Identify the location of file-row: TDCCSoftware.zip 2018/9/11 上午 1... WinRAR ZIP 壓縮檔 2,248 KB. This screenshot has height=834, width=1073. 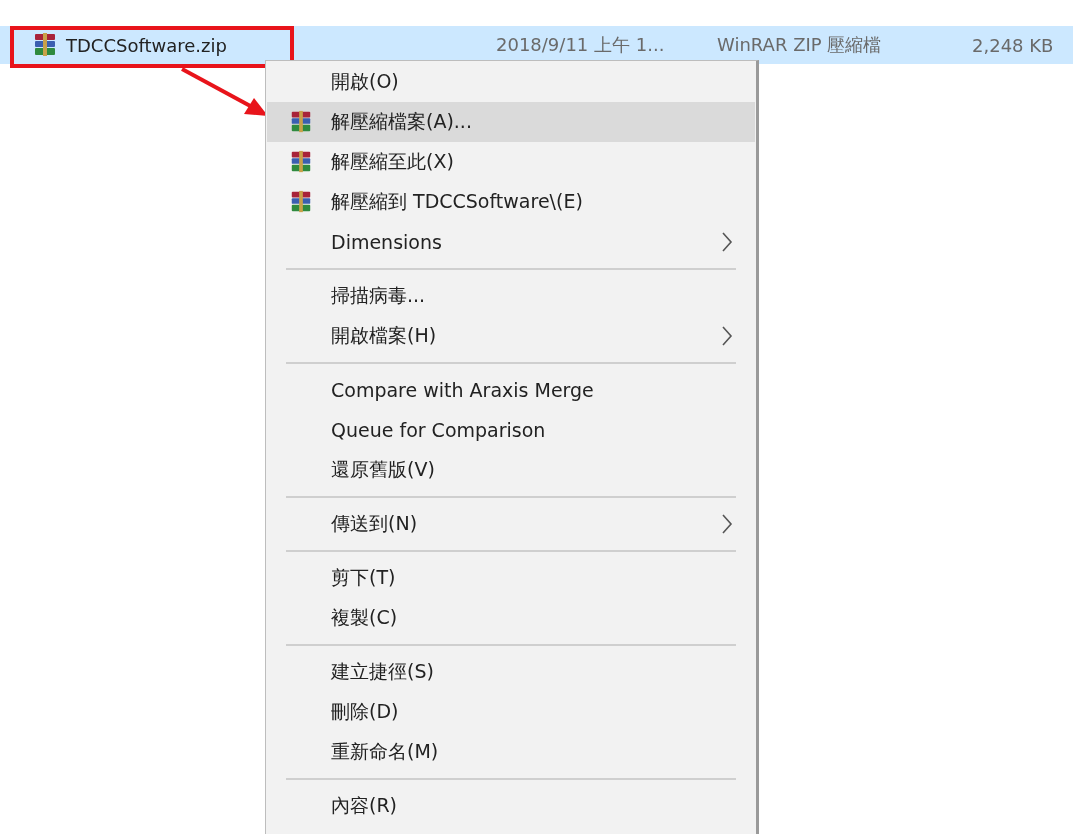
(536, 45).